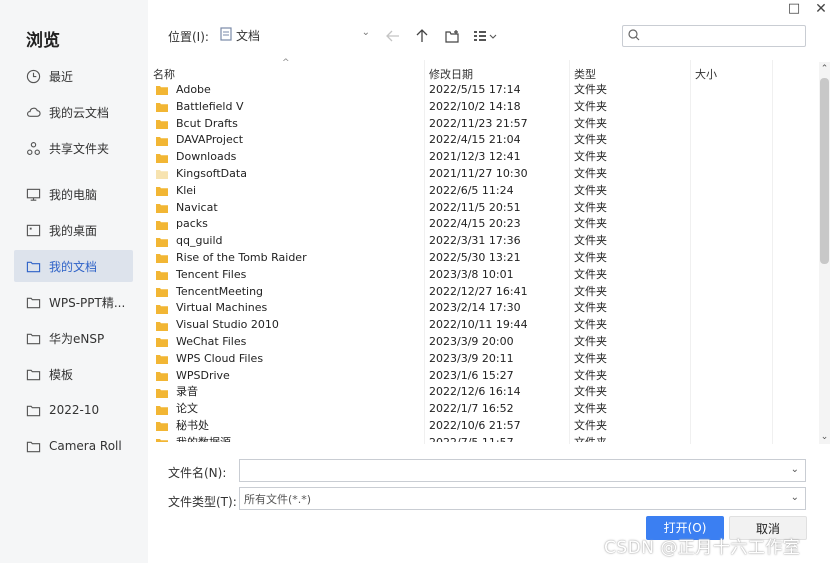 This screenshot has width=830, height=563. Describe the element at coordinates (475, 224) in the screenshot. I see `file-date: 2022/4/15 20:23` at that location.